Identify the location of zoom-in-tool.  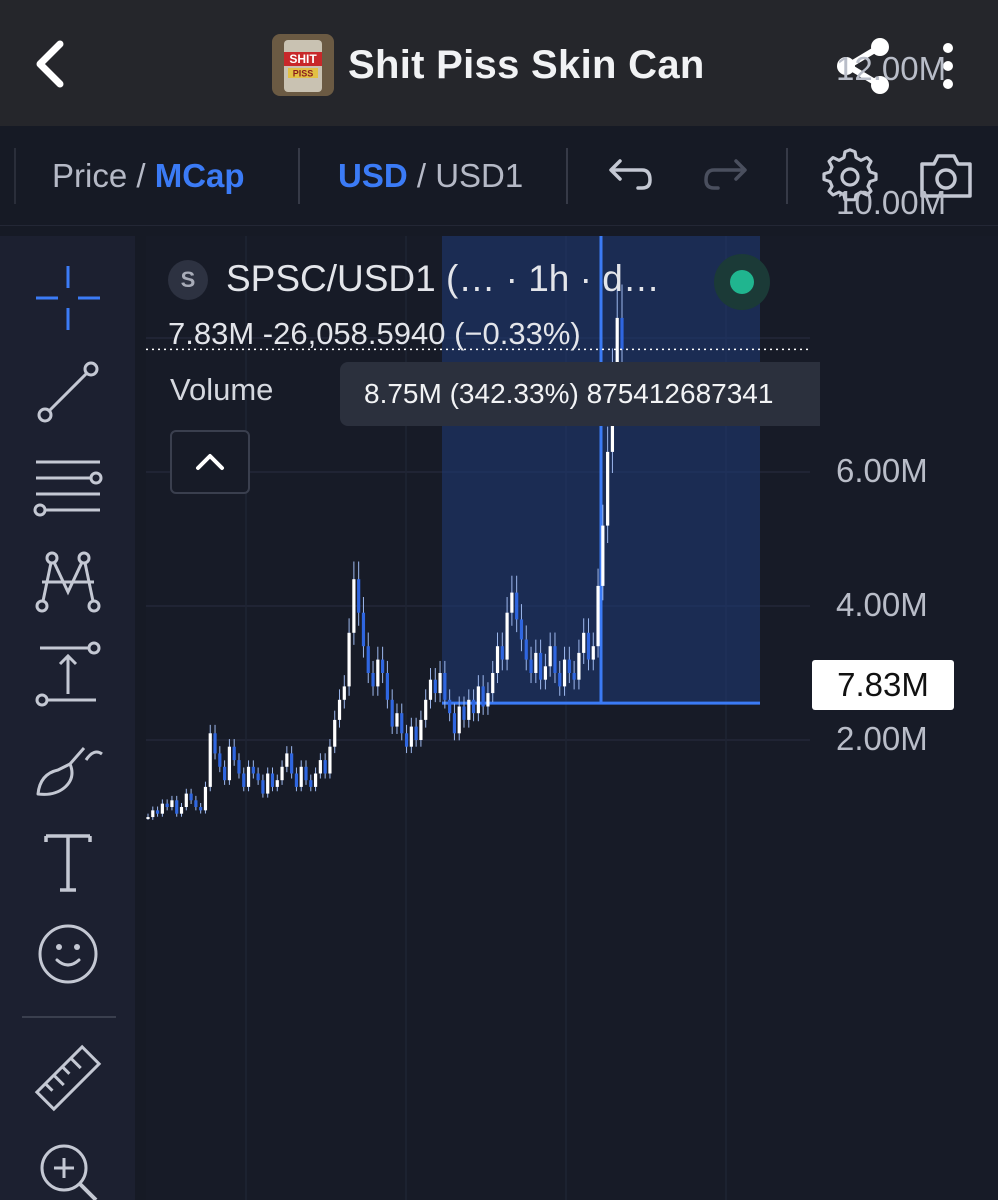
(68, 1167).